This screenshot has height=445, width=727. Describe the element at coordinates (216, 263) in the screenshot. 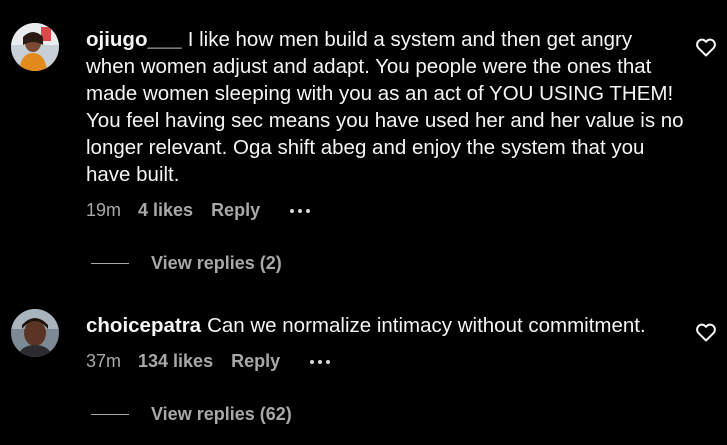

I see `view-replies-label: View replies (2)` at that location.